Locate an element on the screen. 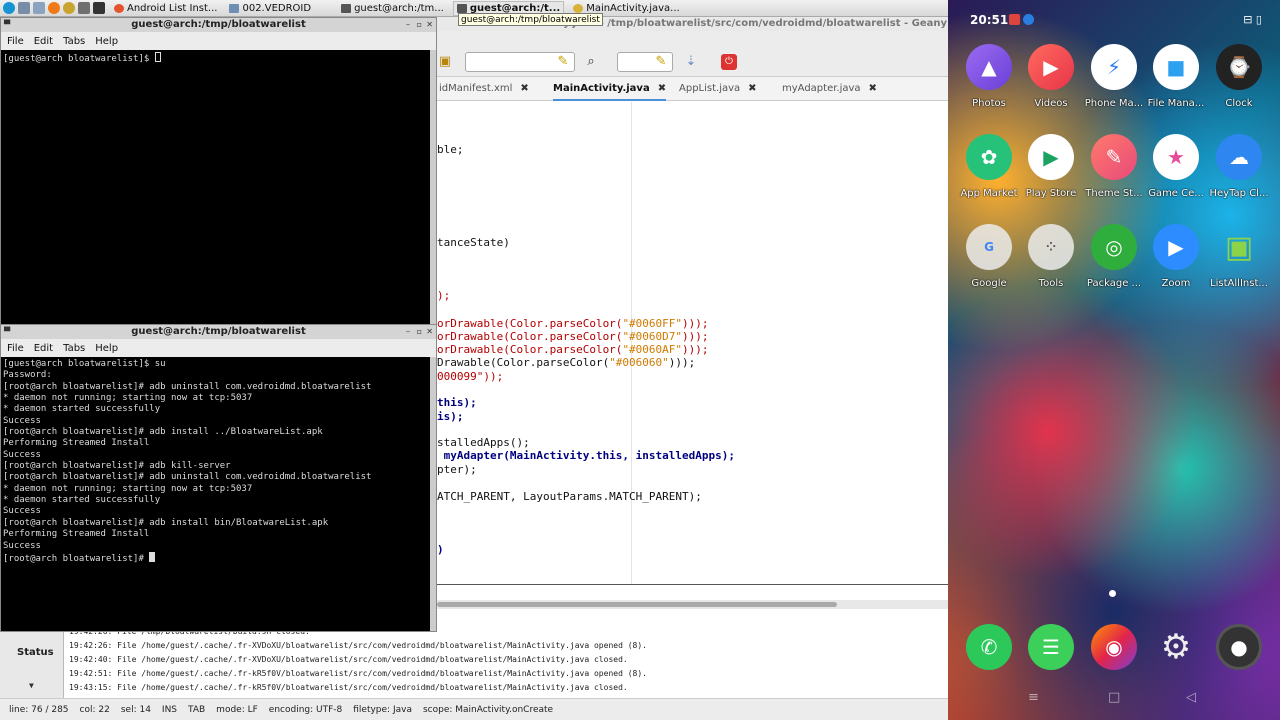  app-app-market: ✿ App Market is located at coordinates (989, 166).